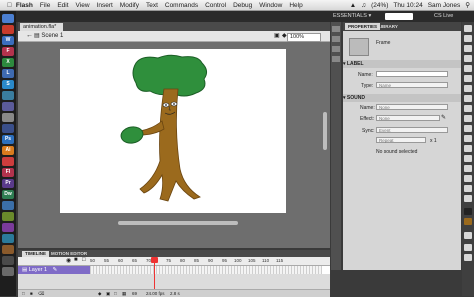 This screenshot has height=297, width=474. Describe the element at coordinates (468, 211) in the screenshot. I see `stroke-color-icon` at that location.